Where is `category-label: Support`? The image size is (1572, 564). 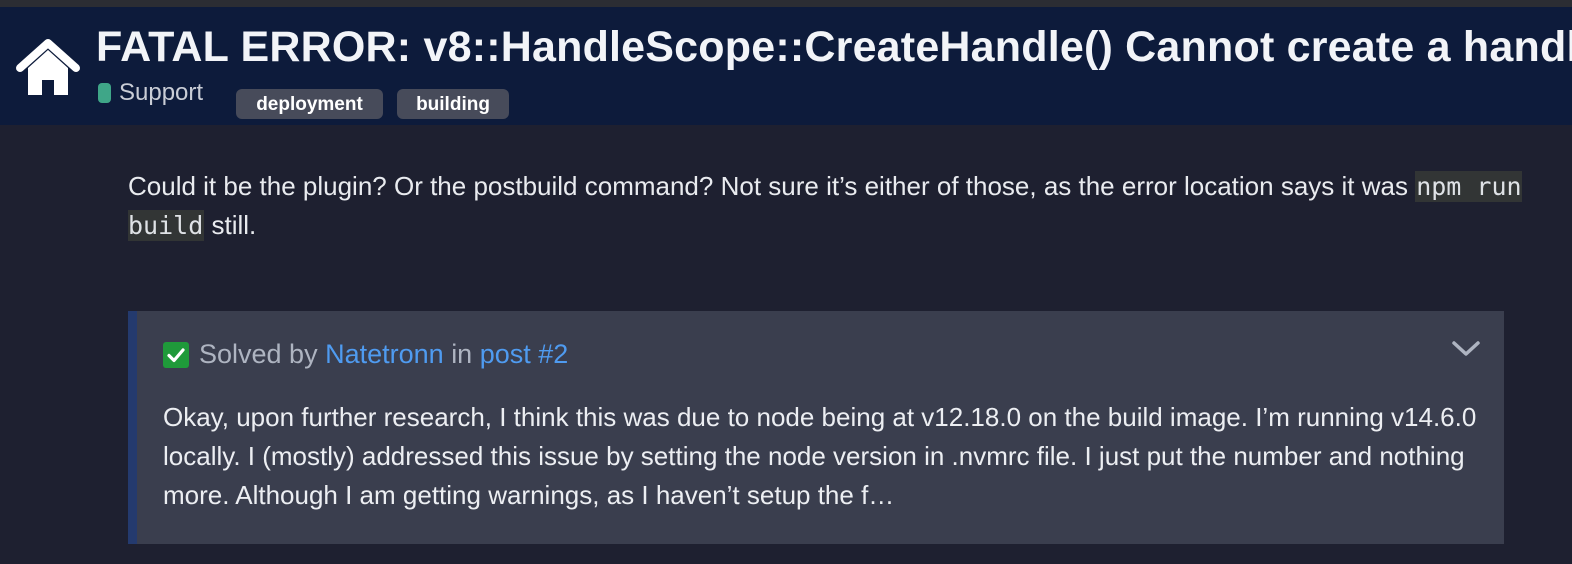
category-label: Support is located at coordinates (161, 92).